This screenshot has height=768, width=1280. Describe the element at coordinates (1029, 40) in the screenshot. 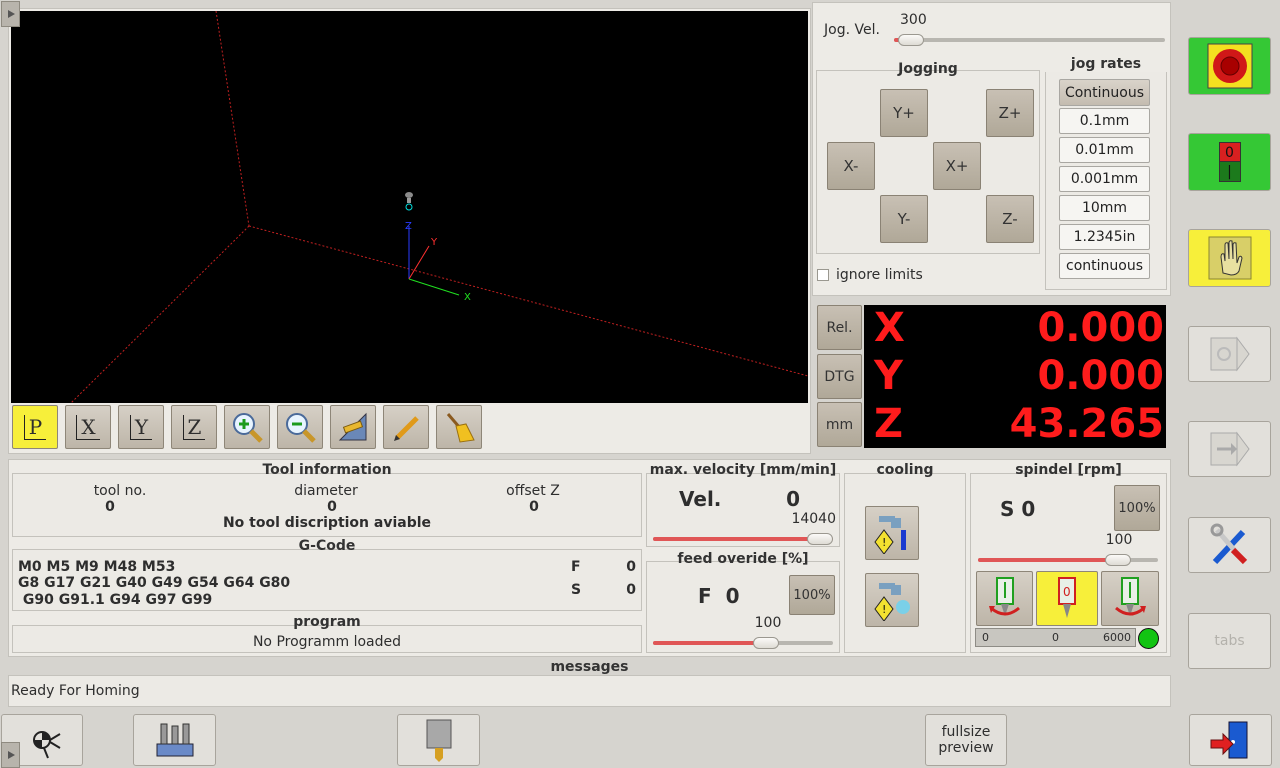

I see `jog-vel-track` at that location.